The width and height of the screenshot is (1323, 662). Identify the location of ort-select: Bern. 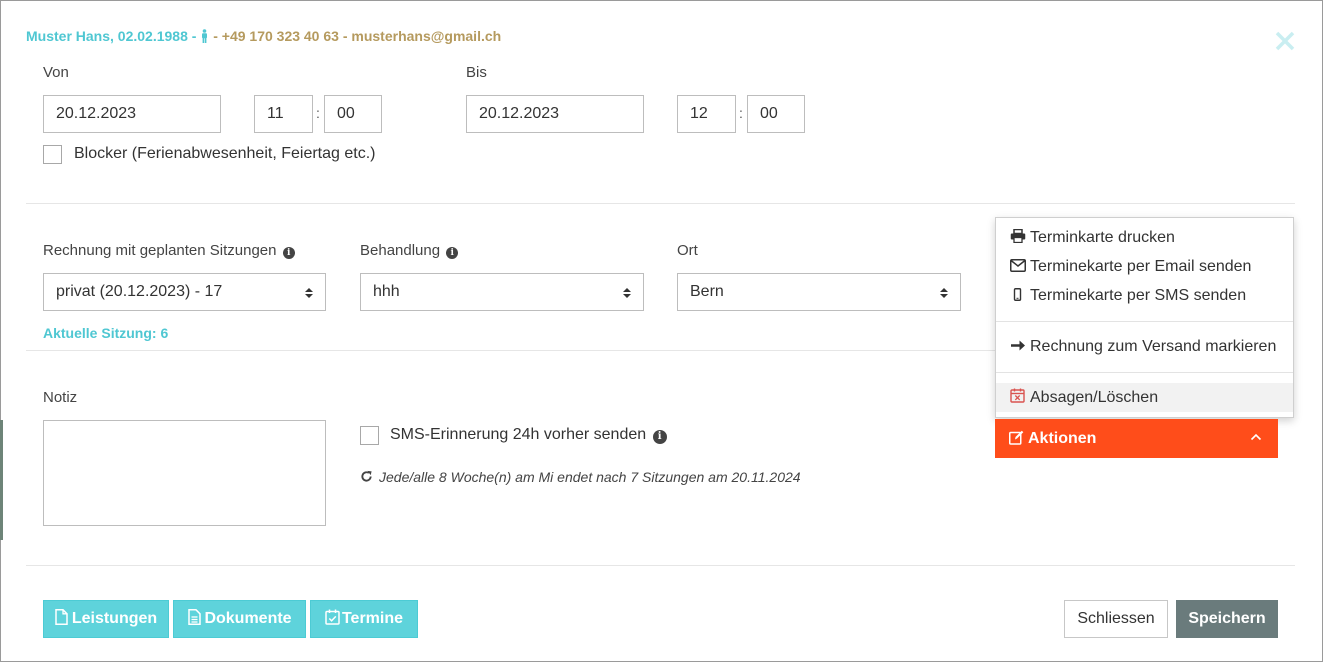
(819, 292).